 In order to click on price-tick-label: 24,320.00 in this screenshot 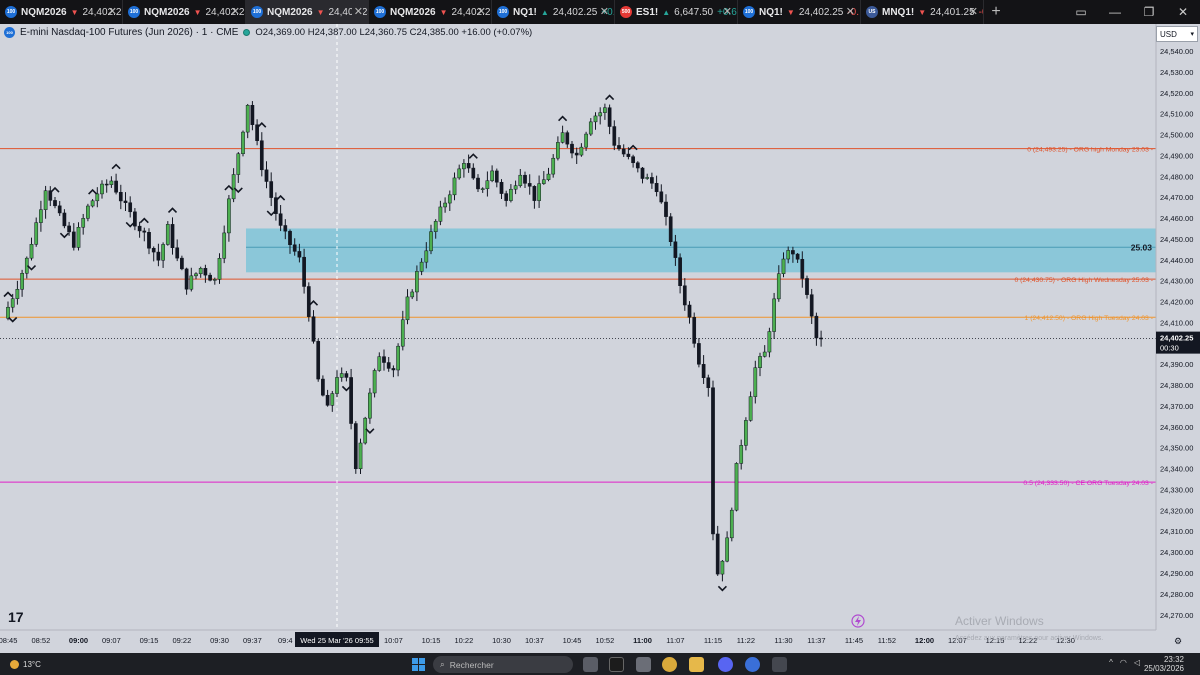, I will do `click(1176, 510)`.